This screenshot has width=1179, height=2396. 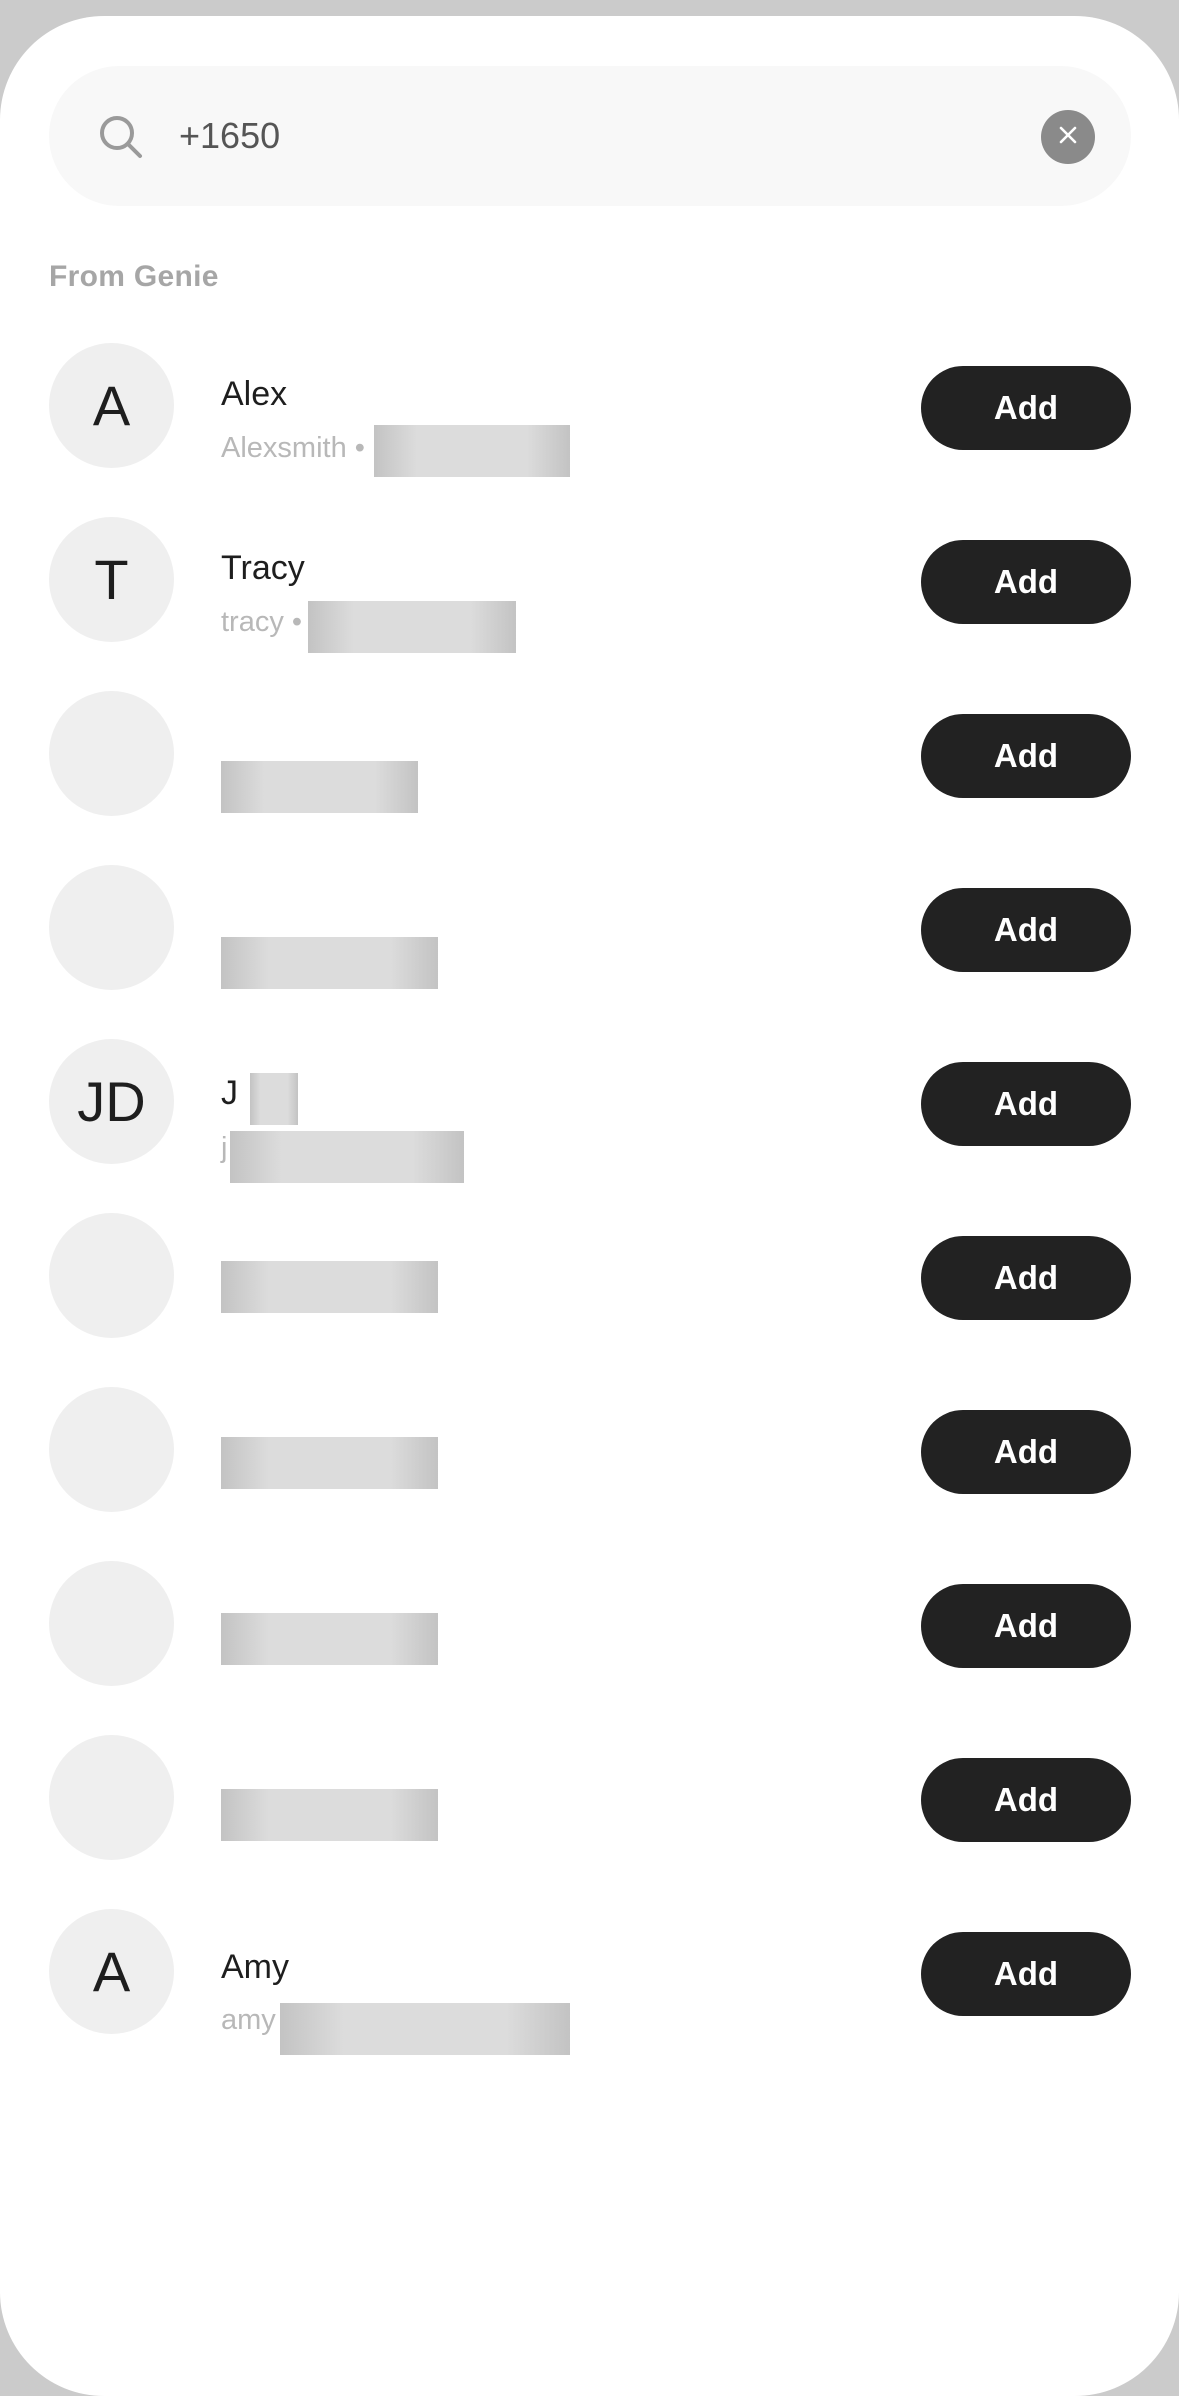 I want to click on contact-handle: tracy •, so click(x=262, y=622).